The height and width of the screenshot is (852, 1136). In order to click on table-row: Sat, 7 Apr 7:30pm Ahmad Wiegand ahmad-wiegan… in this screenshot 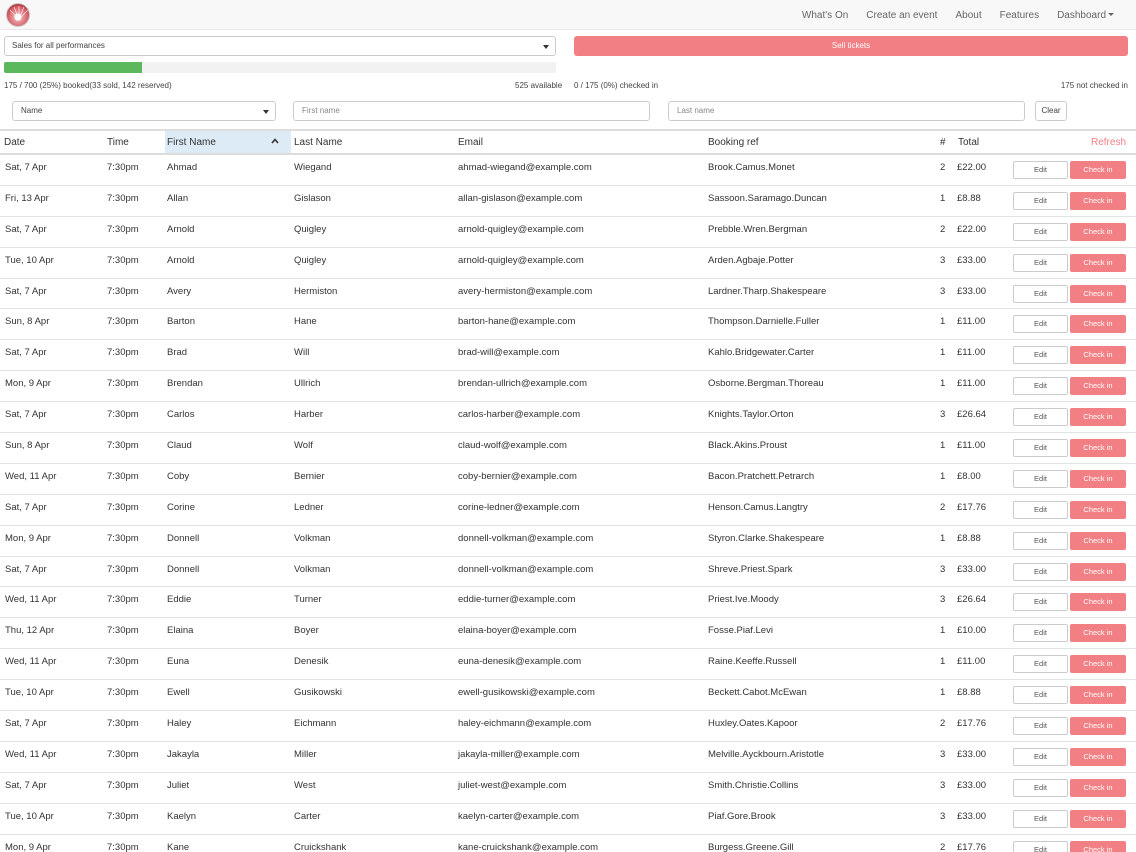, I will do `click(568, 170)`.